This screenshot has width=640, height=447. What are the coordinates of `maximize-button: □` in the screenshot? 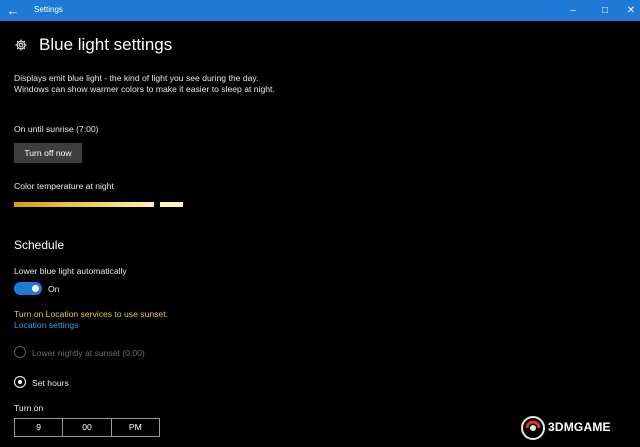 It's located at (605, 10).